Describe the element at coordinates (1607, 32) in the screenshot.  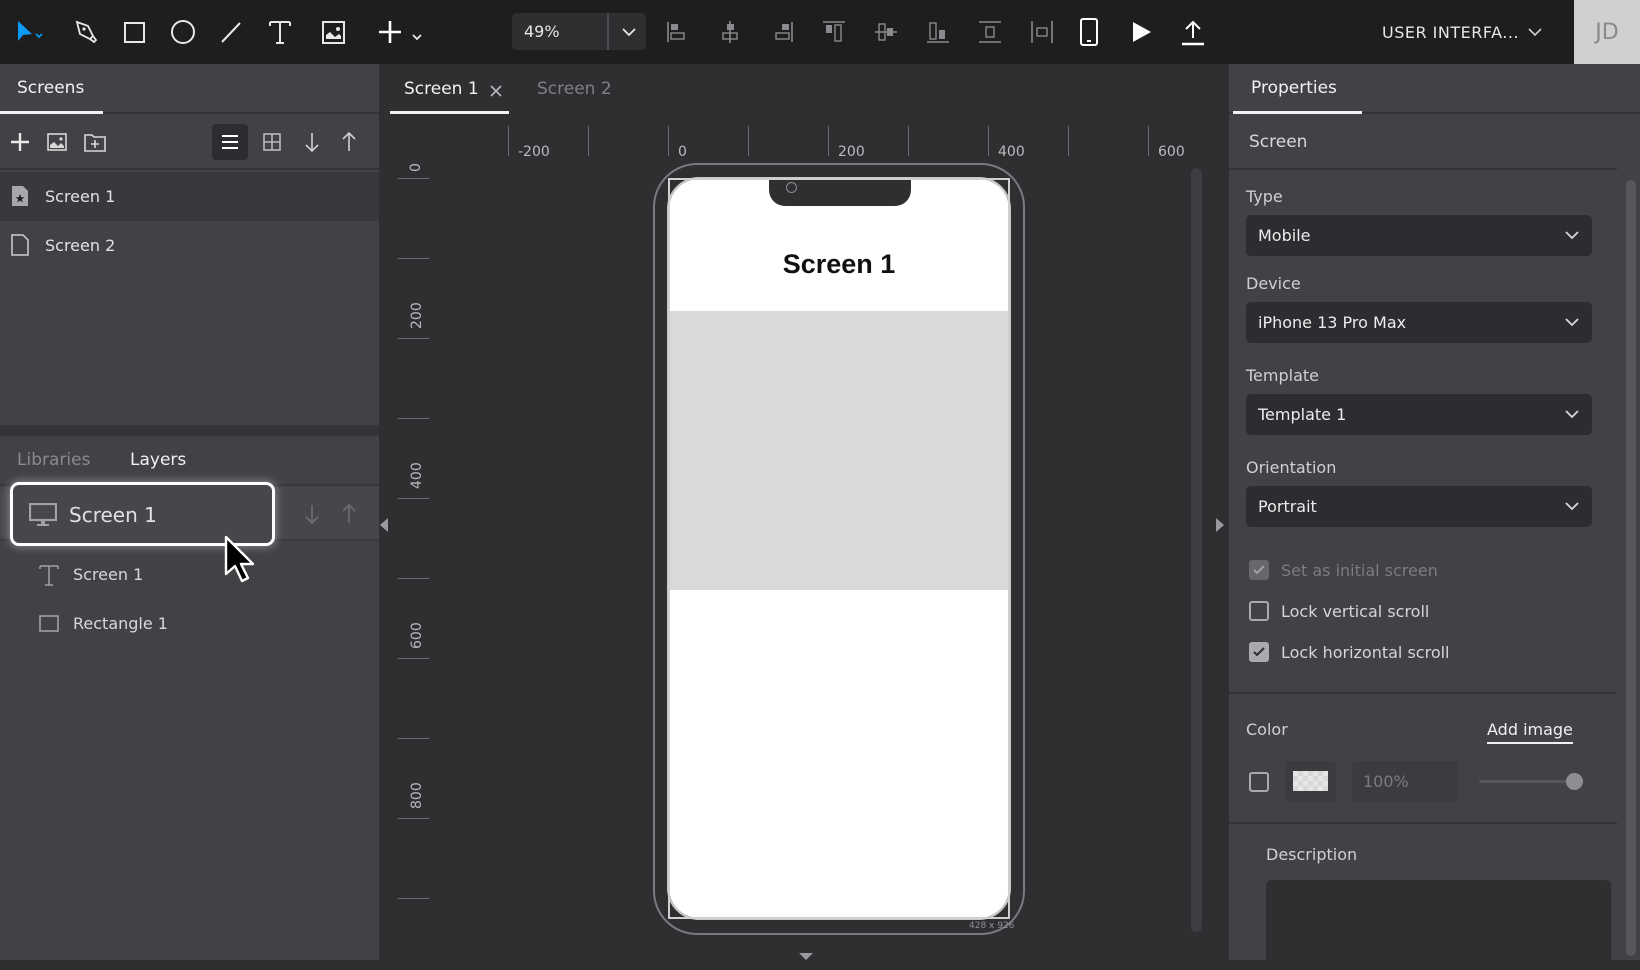
I see `user-avatar: JD` at that location.